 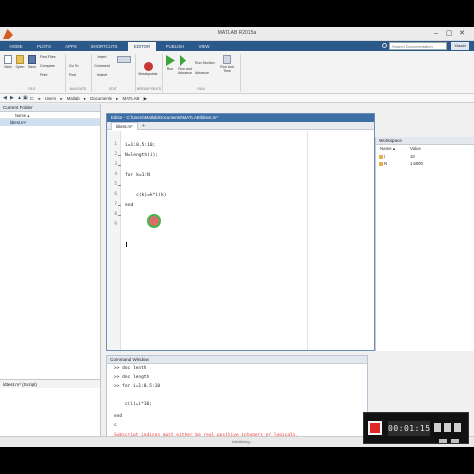 What do you see at coordinates (145, 98) in the screenshot?
I see `path-expand-icon: ▶` at bounding box center [145, 98].